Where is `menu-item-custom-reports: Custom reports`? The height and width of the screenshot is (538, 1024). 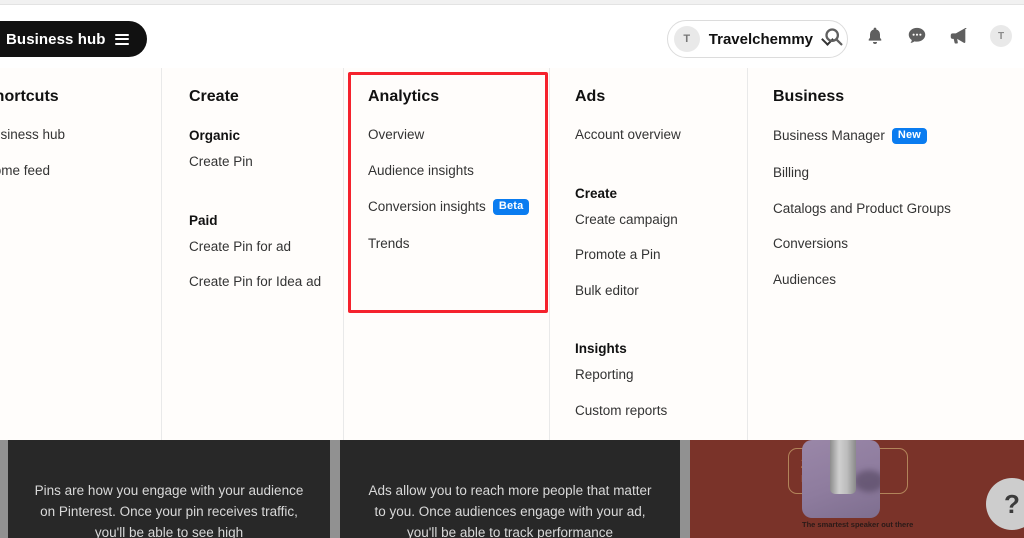
menu-item-custom-reports: Custom reports is located at coordinates (648, 410).